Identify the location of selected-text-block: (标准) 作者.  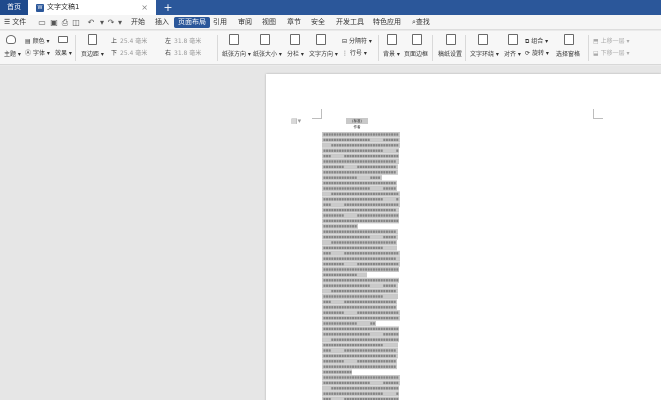
(364, 259).